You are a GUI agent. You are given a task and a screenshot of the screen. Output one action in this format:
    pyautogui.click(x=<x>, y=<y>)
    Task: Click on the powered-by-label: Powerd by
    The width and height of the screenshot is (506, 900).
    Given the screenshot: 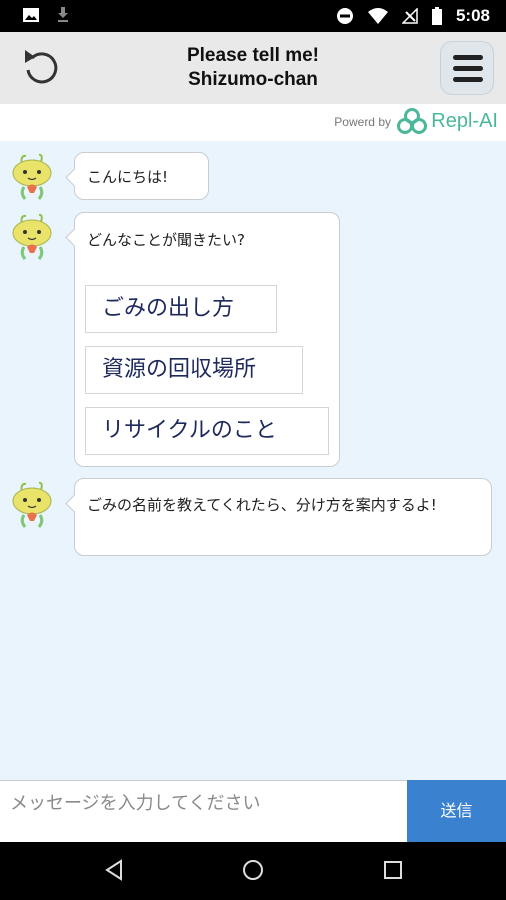 What is the action you would take?
    pyautogui.click(x=362, y=122)
    